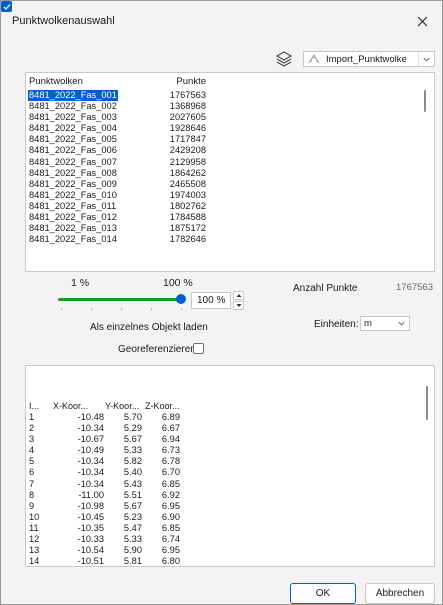 The width and height of the screenshot is (443, 605). What do you see at coordinates (385, 323) in the screenshot?
I see `units-select: m` at bounding box center [385, 323].